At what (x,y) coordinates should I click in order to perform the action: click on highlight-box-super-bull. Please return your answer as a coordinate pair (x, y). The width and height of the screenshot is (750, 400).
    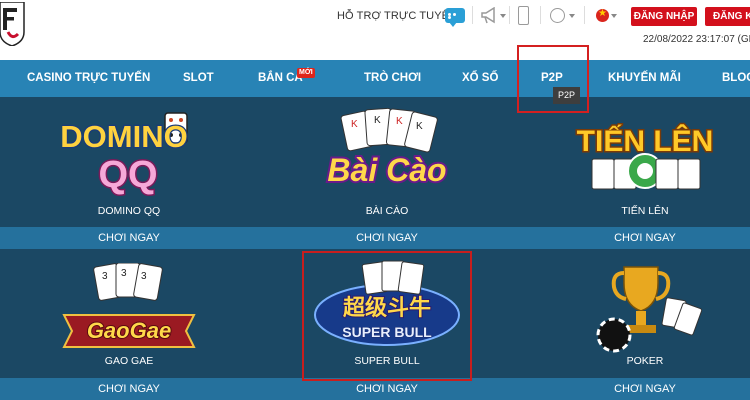
    Looking at the image, I should click on (387, 316).